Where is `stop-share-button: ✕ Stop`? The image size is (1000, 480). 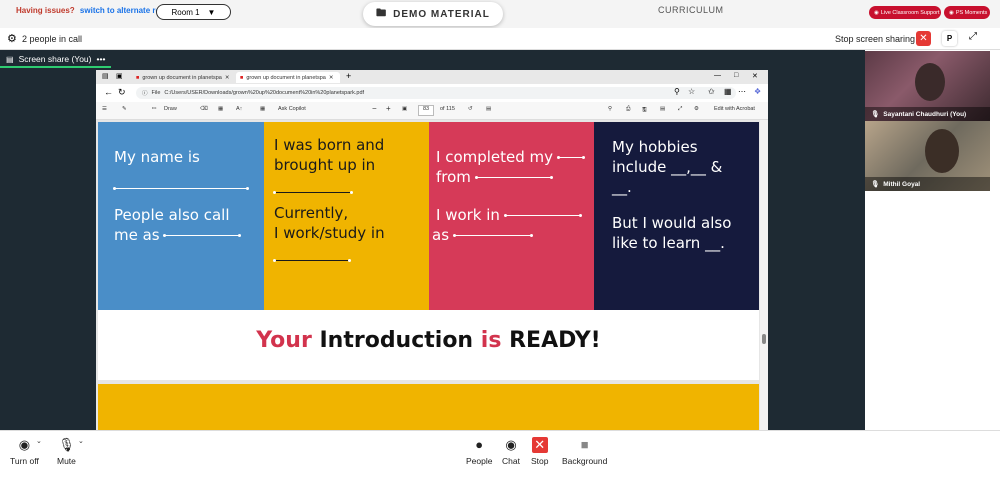
stop-share-button: ✕ Stop is located at coordinates (540, 451).